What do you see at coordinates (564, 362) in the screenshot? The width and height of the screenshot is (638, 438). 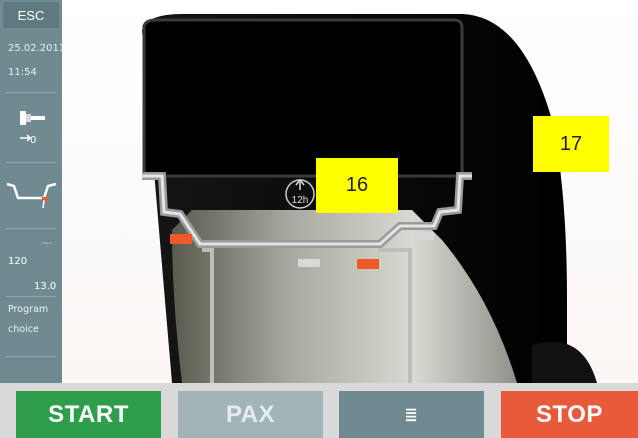 I see `tire-lower-curve` at bounding box center [564, 362].